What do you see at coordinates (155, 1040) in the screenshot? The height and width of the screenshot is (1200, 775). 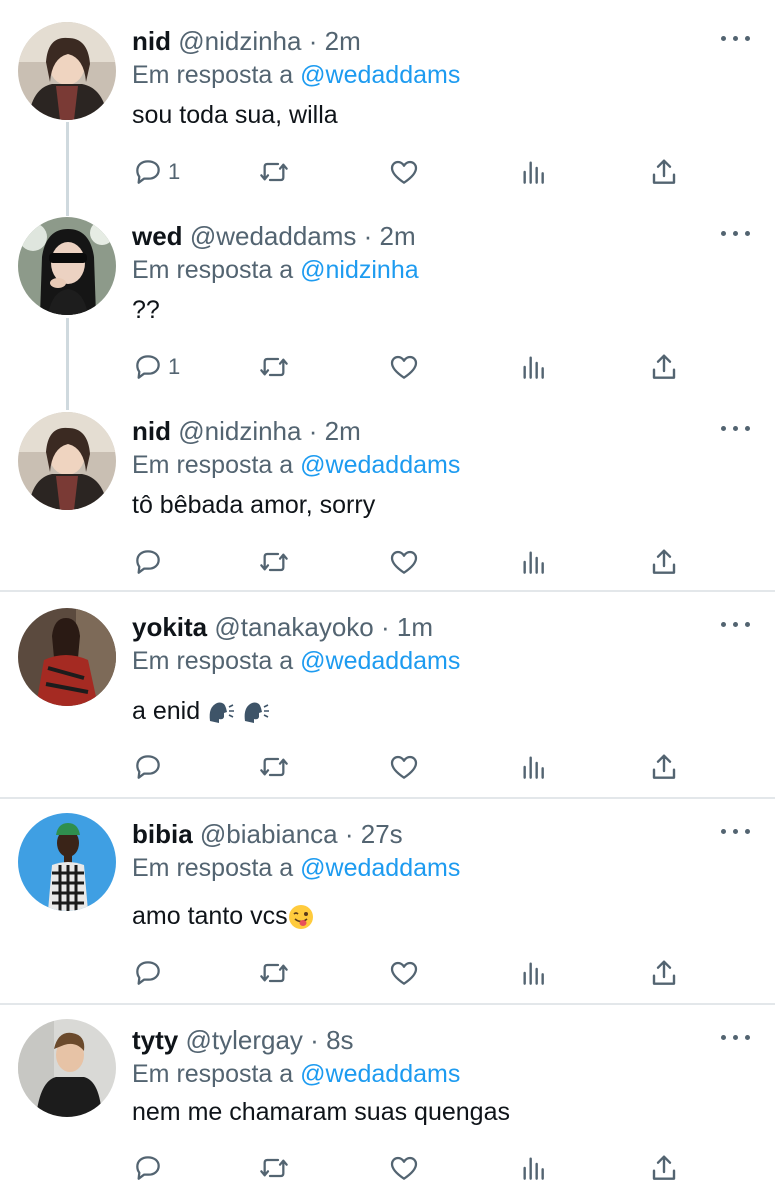 I see `display-name: tyty` at bounding box center [155, 1040].